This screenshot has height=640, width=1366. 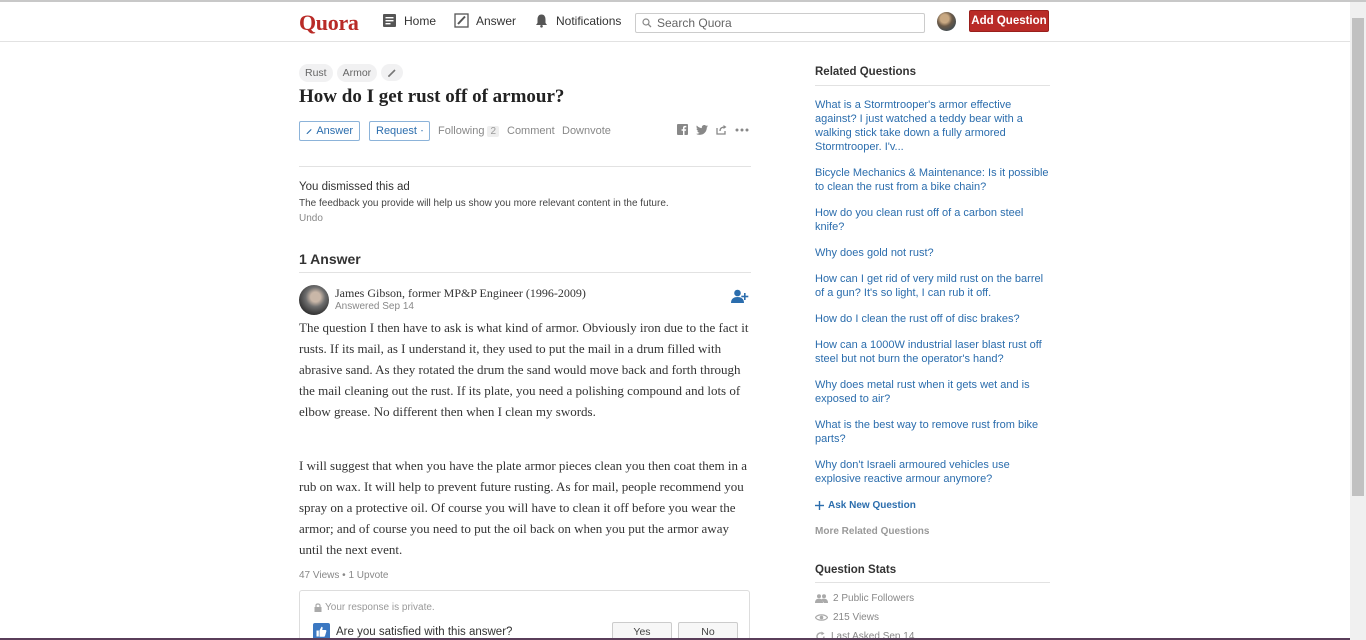 I want to click on add-question-button: Add Question, so click(x=1009, y=21).